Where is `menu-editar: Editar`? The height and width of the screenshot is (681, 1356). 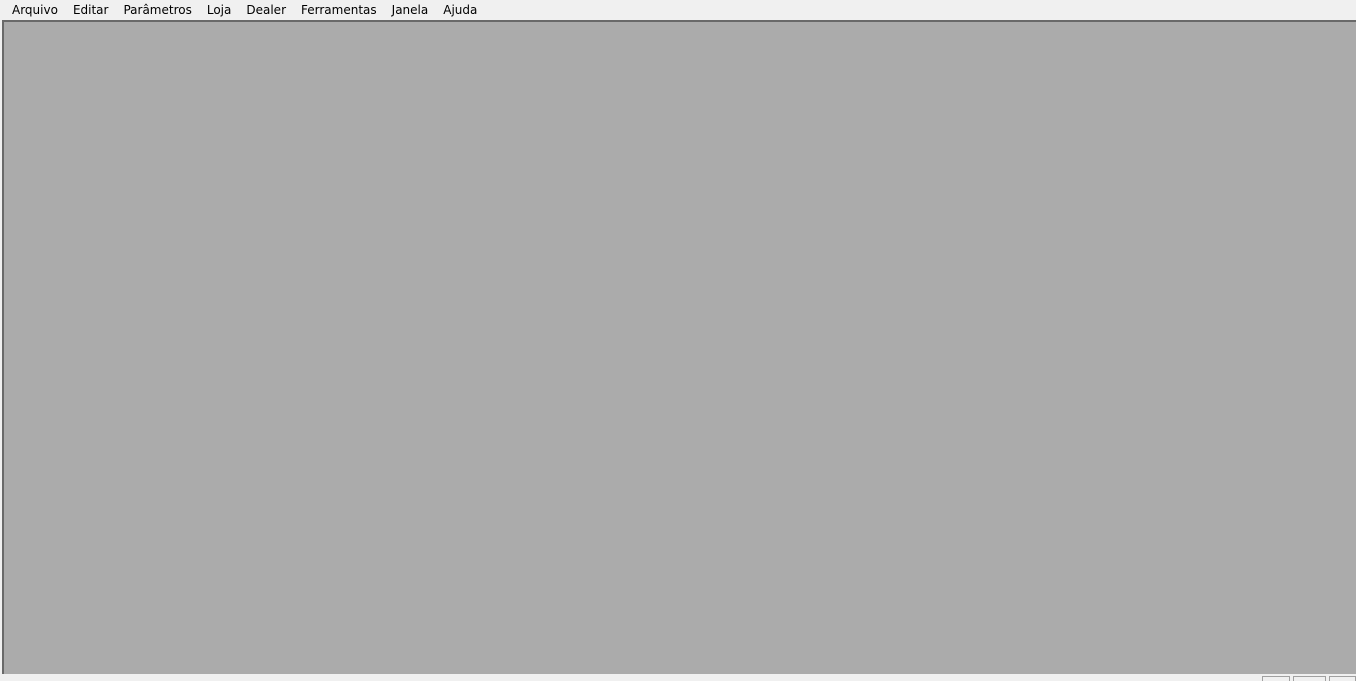
menu-editar: Editar is located at coordinates (91, 10).